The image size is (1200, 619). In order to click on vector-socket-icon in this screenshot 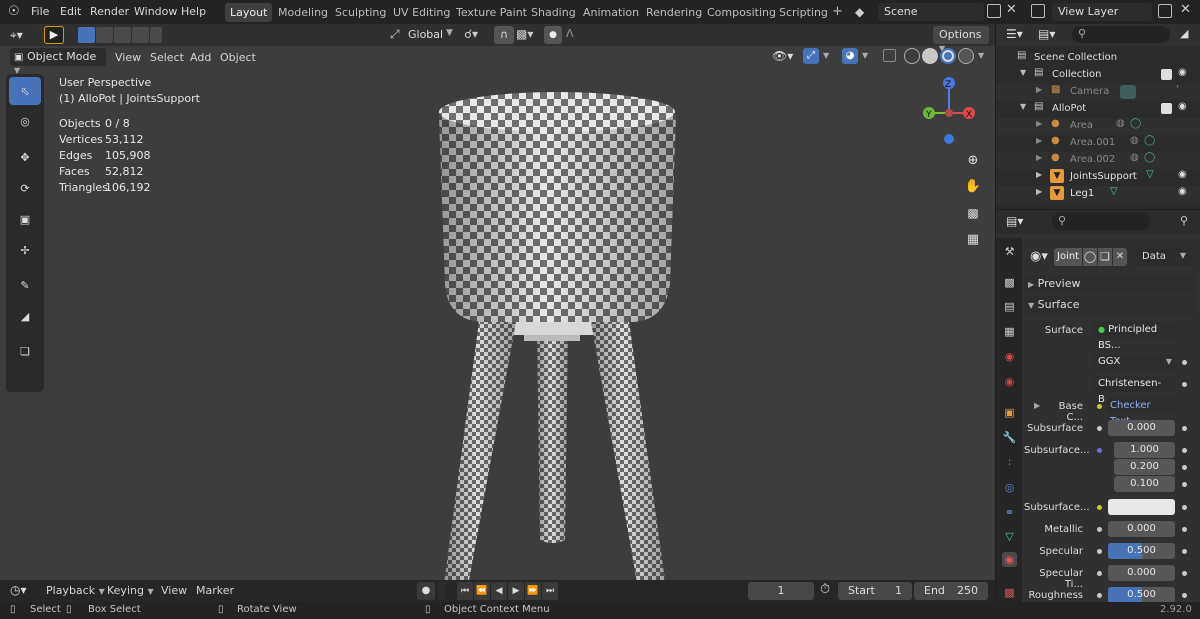, I will do `click(1099, 450)`.